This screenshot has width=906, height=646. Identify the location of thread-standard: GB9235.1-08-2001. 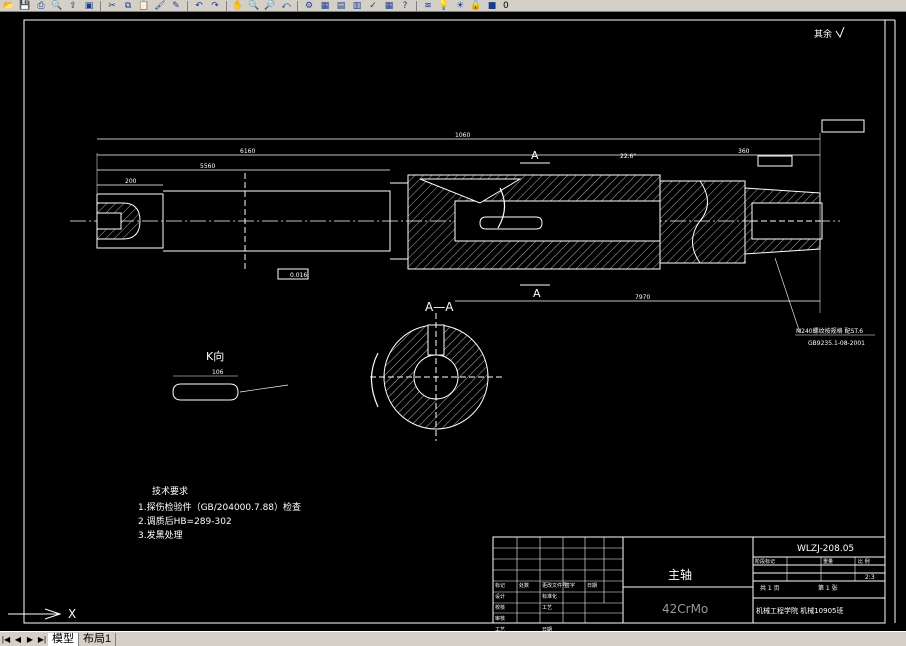
(836, 343).